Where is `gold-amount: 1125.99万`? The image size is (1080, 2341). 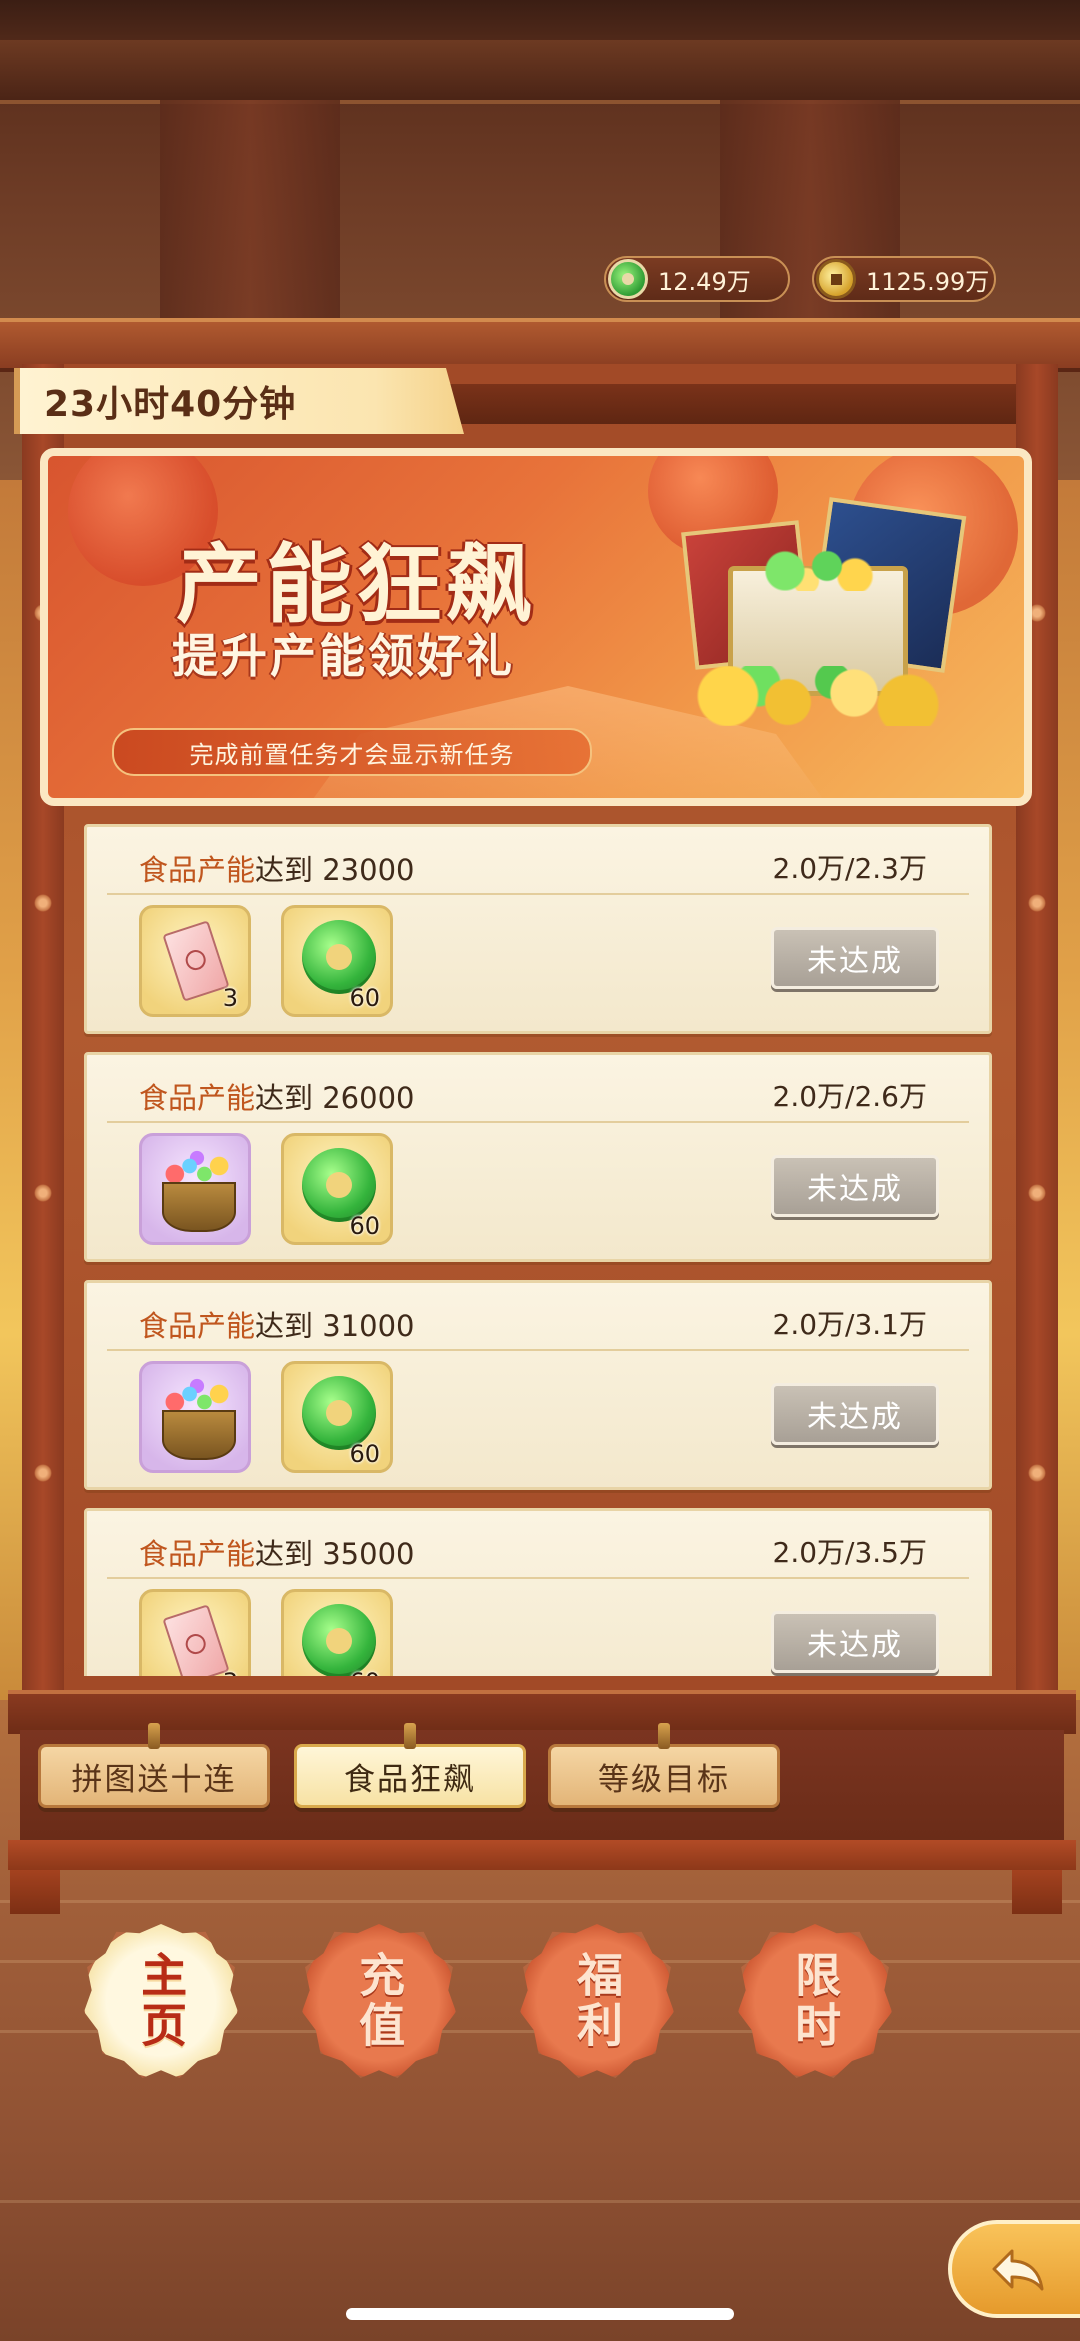
gold-amount: 1125.99万 is located at coordinates (928, 281).